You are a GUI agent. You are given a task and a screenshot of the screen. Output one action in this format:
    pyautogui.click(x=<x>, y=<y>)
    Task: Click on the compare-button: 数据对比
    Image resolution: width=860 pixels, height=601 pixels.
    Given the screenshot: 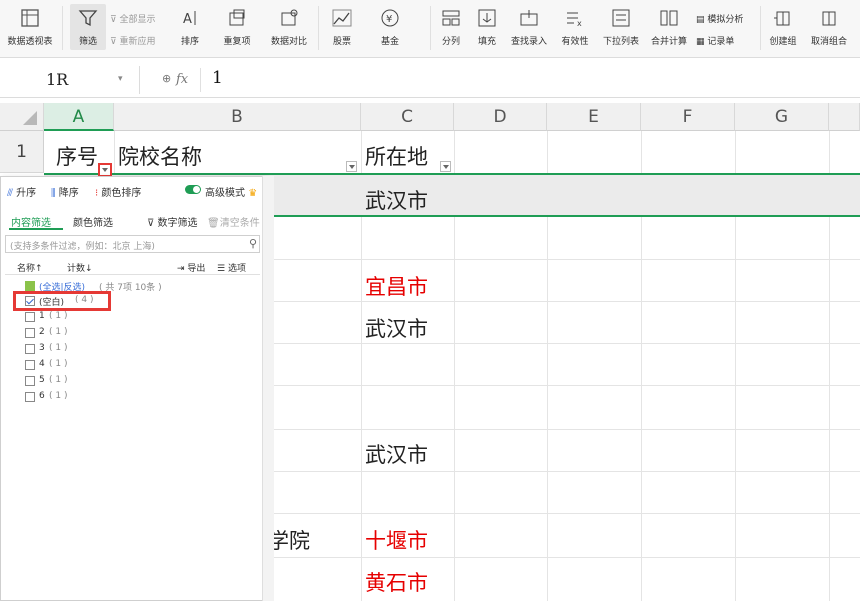 What is the action you would take?
    pyautogui.click(x=289, y=29)
    